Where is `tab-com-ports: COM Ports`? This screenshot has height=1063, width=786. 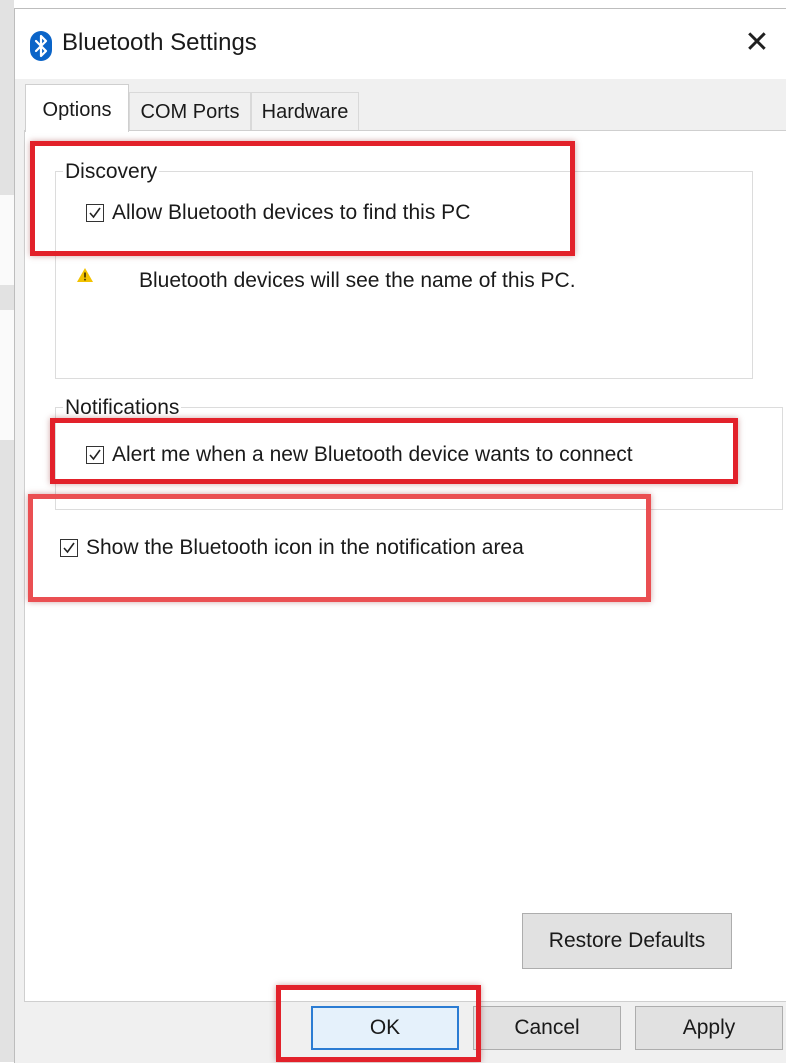
tab-com-ports: COM Ports is located at coordinates (190, 111).